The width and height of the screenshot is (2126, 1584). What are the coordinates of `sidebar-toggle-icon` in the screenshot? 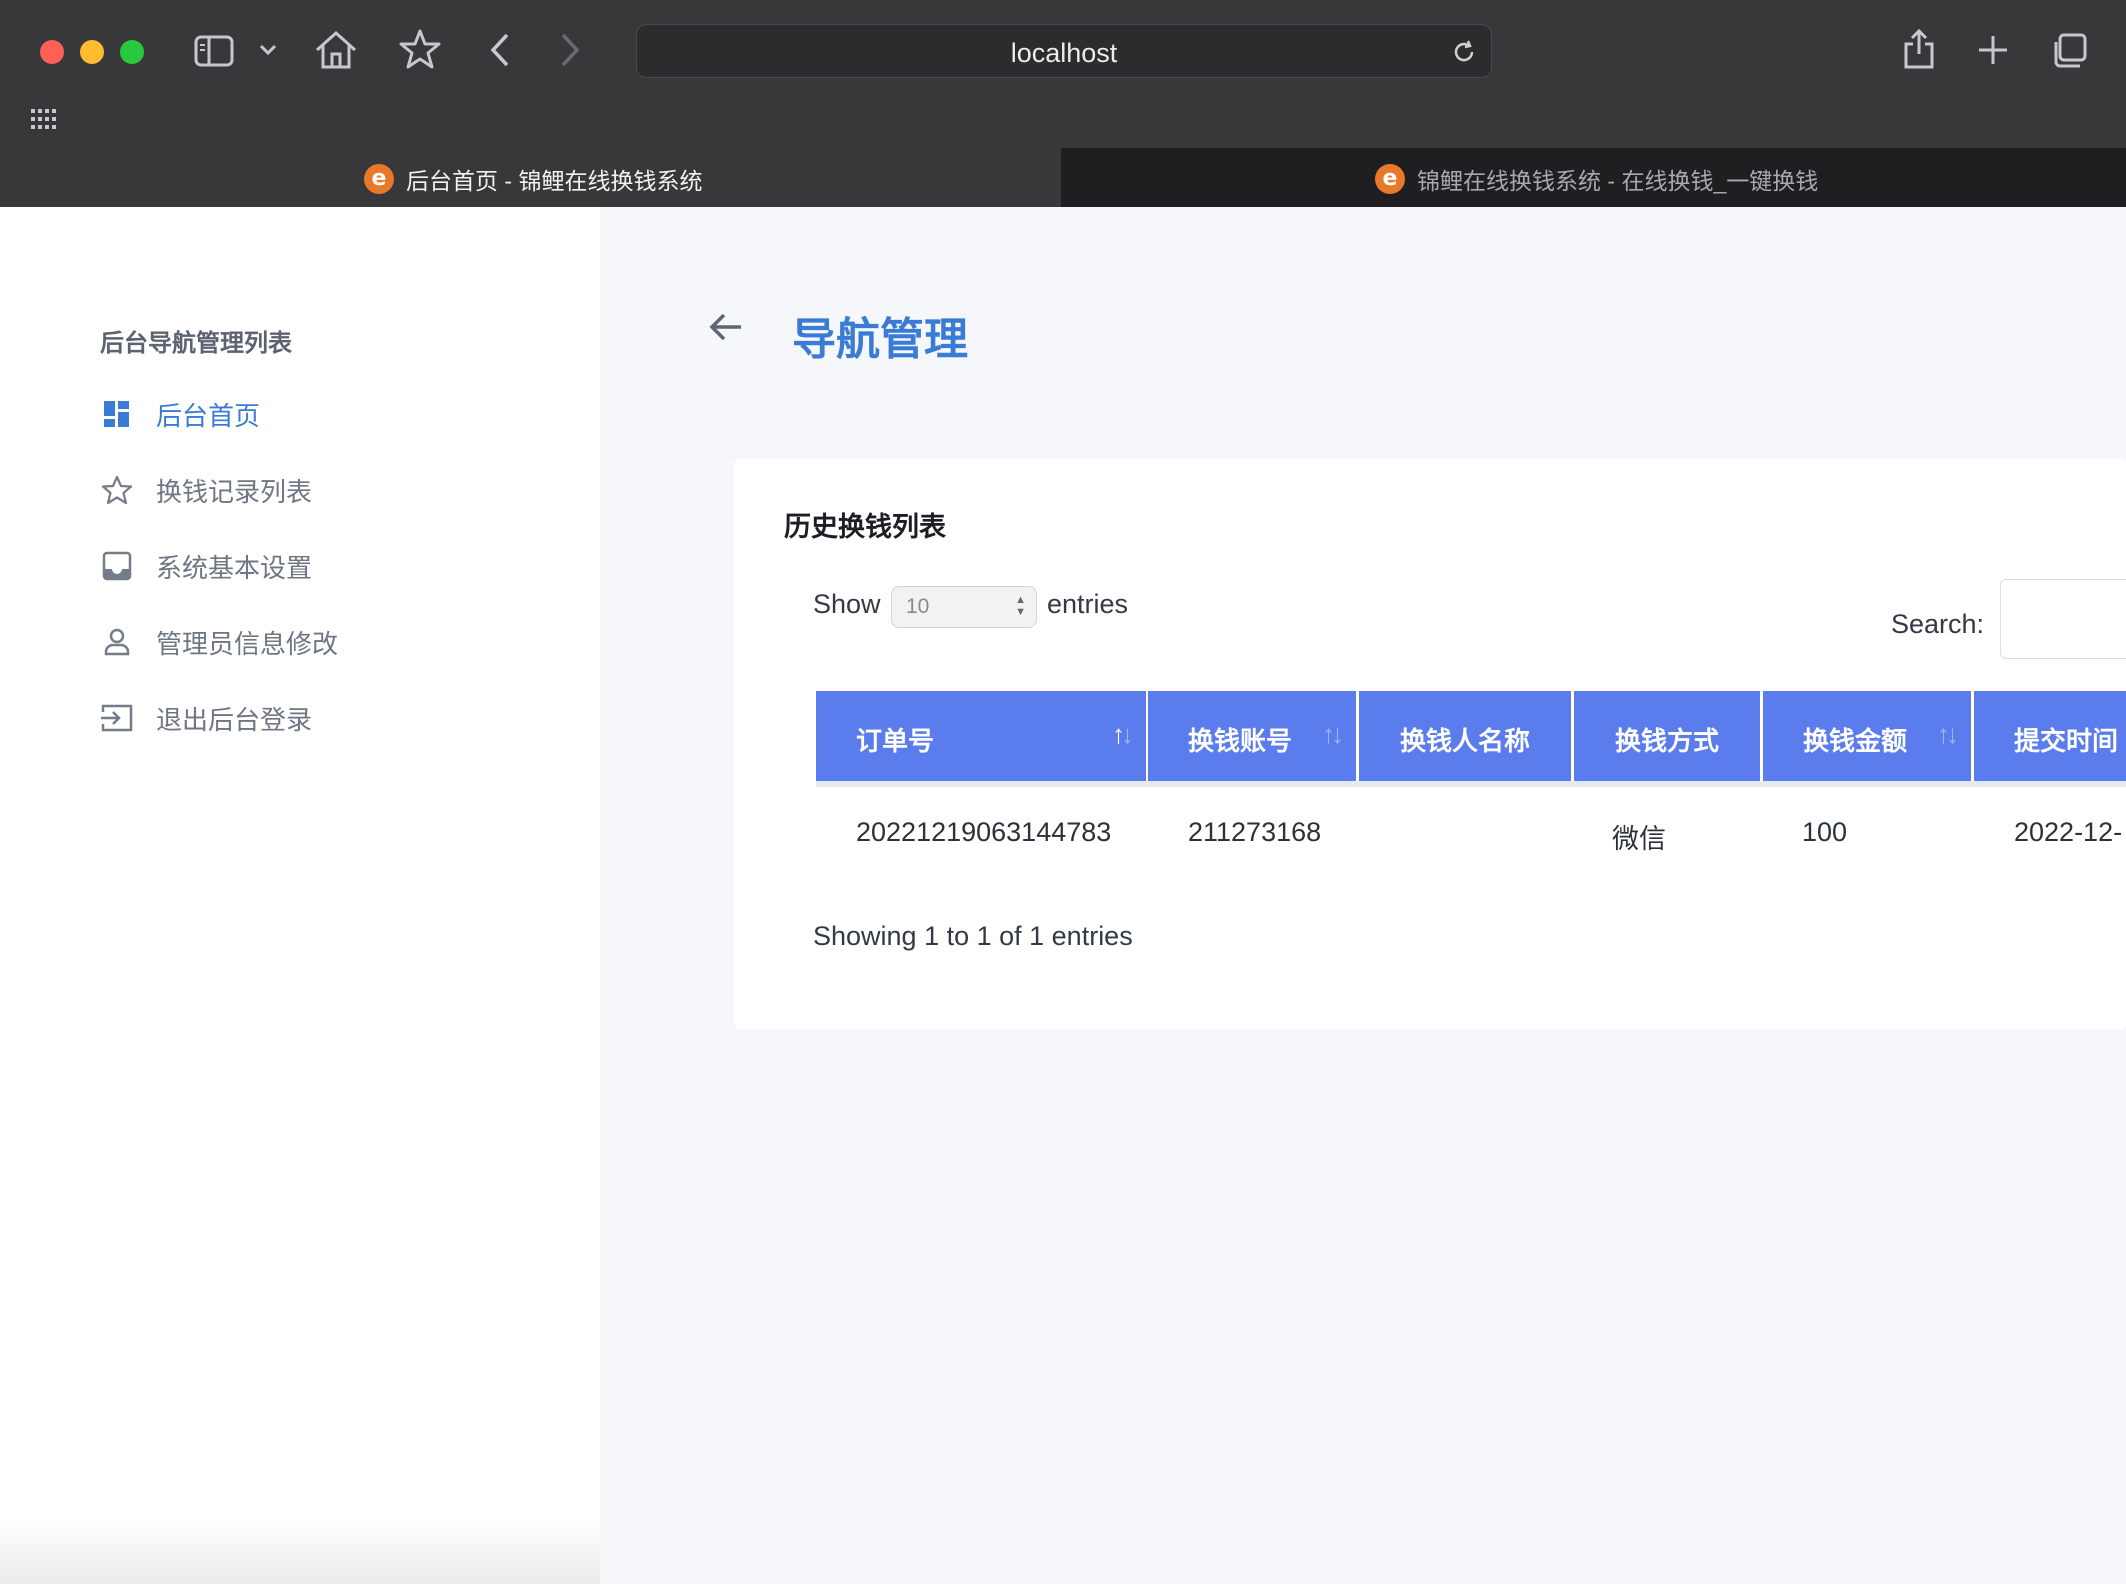 It's located at (214, 51).